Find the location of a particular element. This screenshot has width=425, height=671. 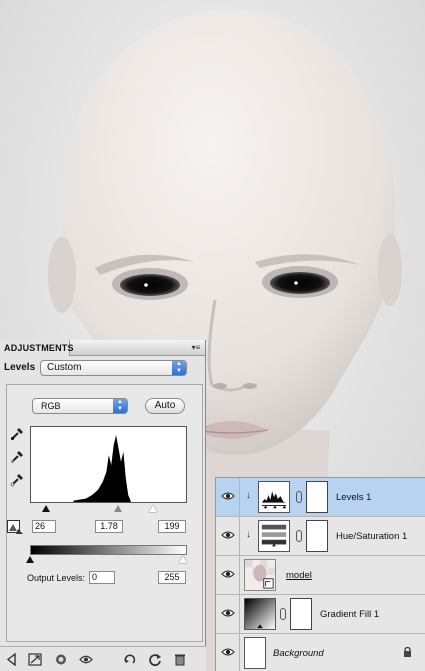

histogram-area is located at coordinates (102, 468).